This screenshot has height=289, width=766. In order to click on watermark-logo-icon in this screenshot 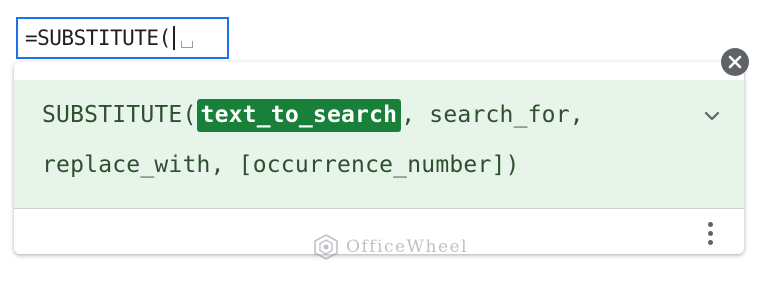, I will do `click(326, 247)`.